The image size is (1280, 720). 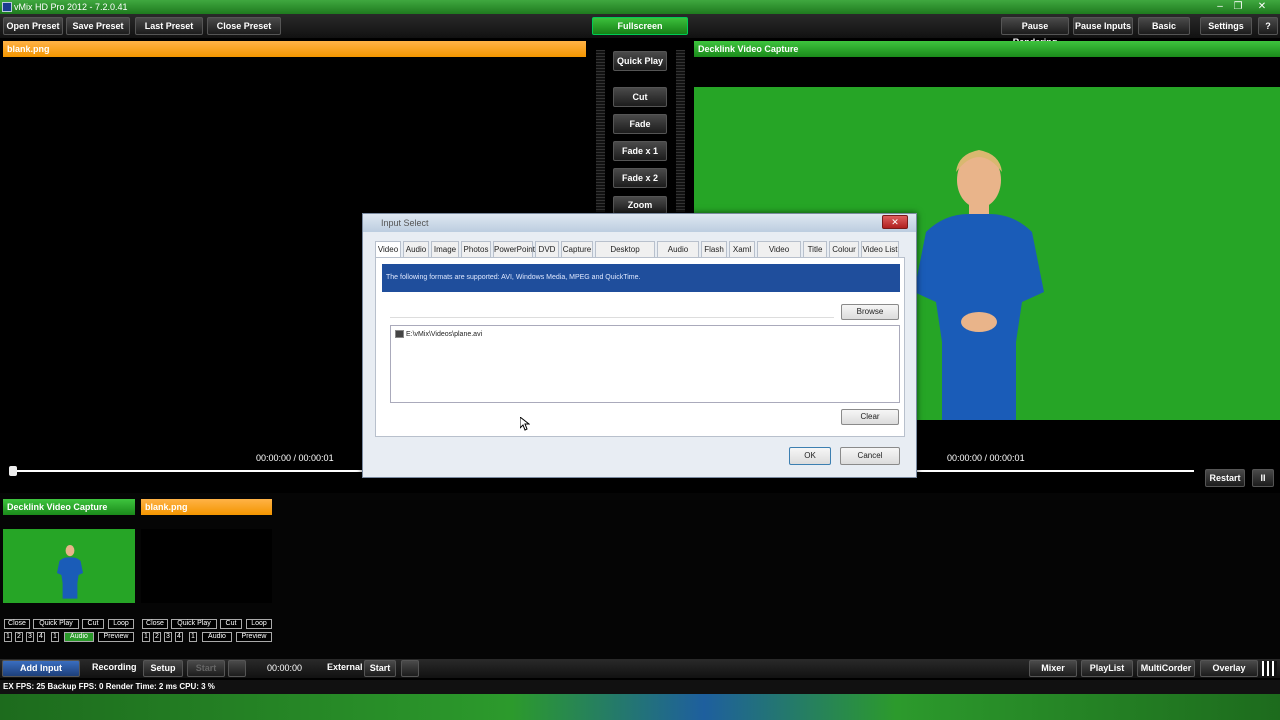 I want to click on input-2-title: blank.png, so click(x=206, y=507).